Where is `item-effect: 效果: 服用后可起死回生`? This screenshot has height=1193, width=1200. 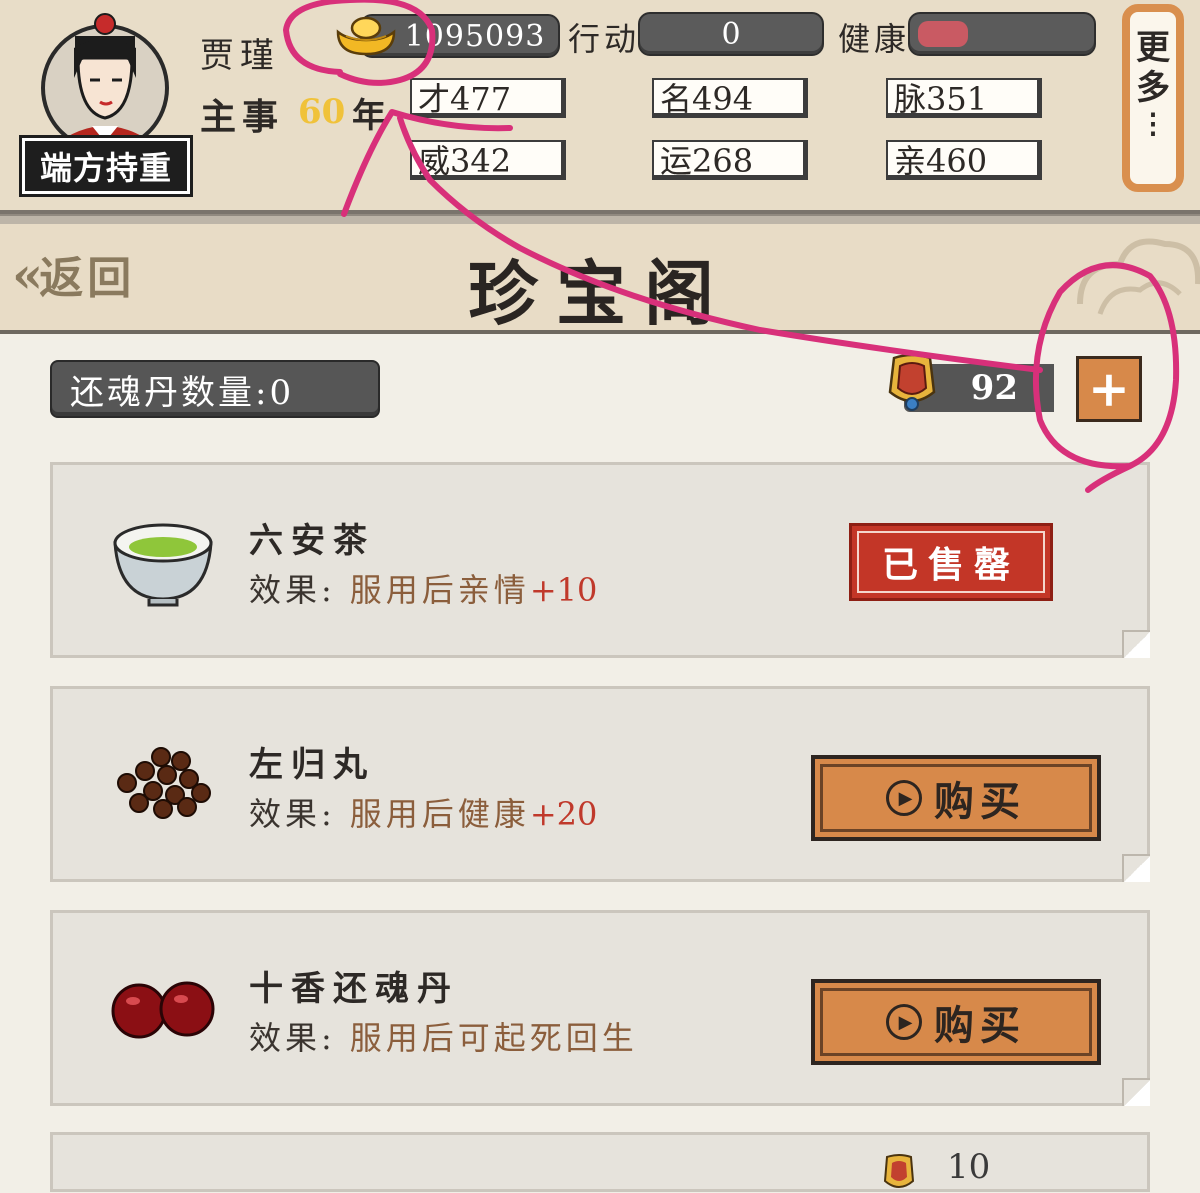
item-effect: 效果: 服用后可起死回生 is located at coordinates (443, 1036).